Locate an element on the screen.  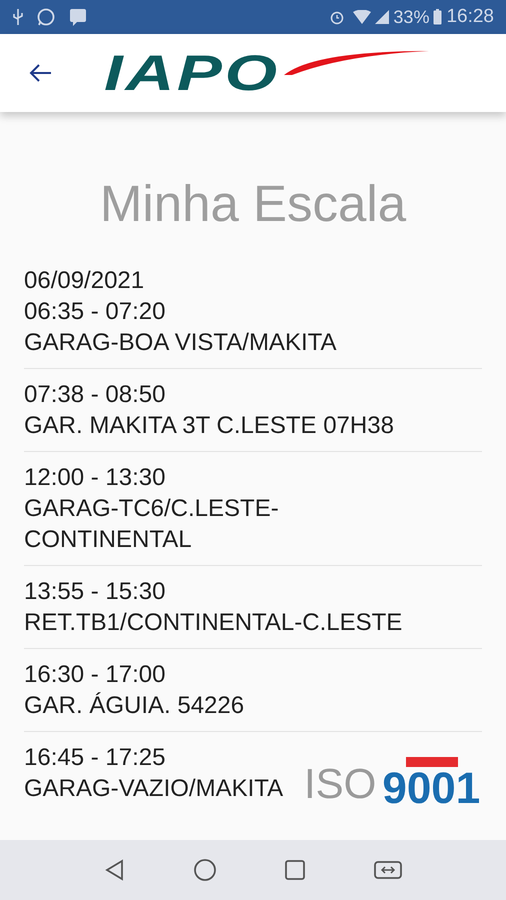
schedule-line: 12:00 - 13:30 is located at coordinates (95, 478).